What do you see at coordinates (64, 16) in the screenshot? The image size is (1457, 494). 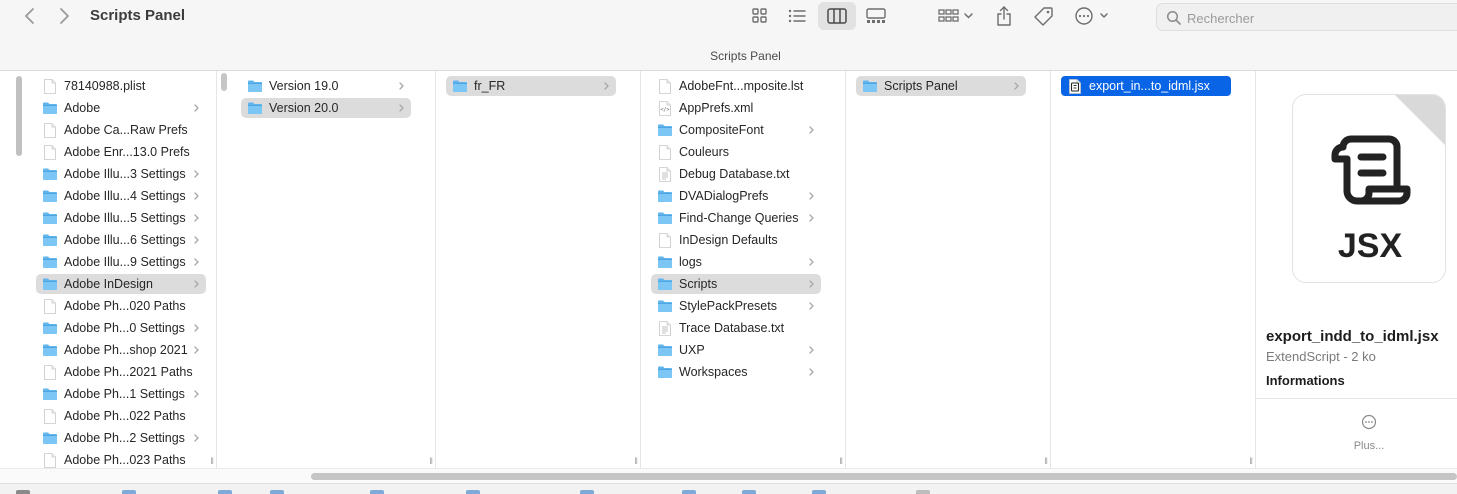 I see `forward-button` at bounding box center [64, 16].